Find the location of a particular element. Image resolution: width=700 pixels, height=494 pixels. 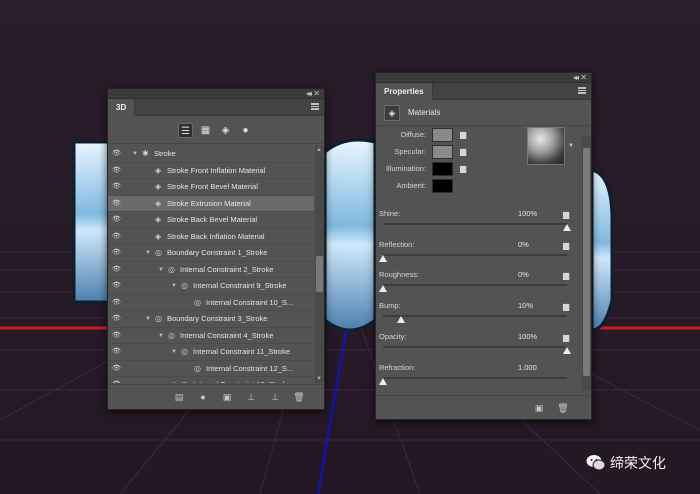

render-icon: ▤ is located at coordinates (179, 397).